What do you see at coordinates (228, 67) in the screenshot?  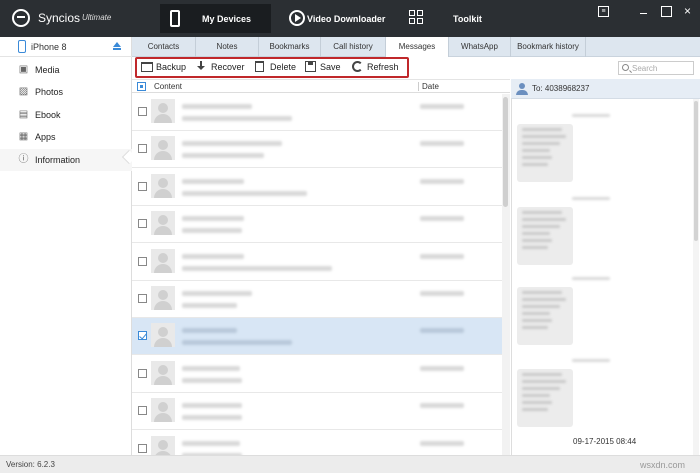 I see `recover-label: Recover` at bounding box center [228, 67].